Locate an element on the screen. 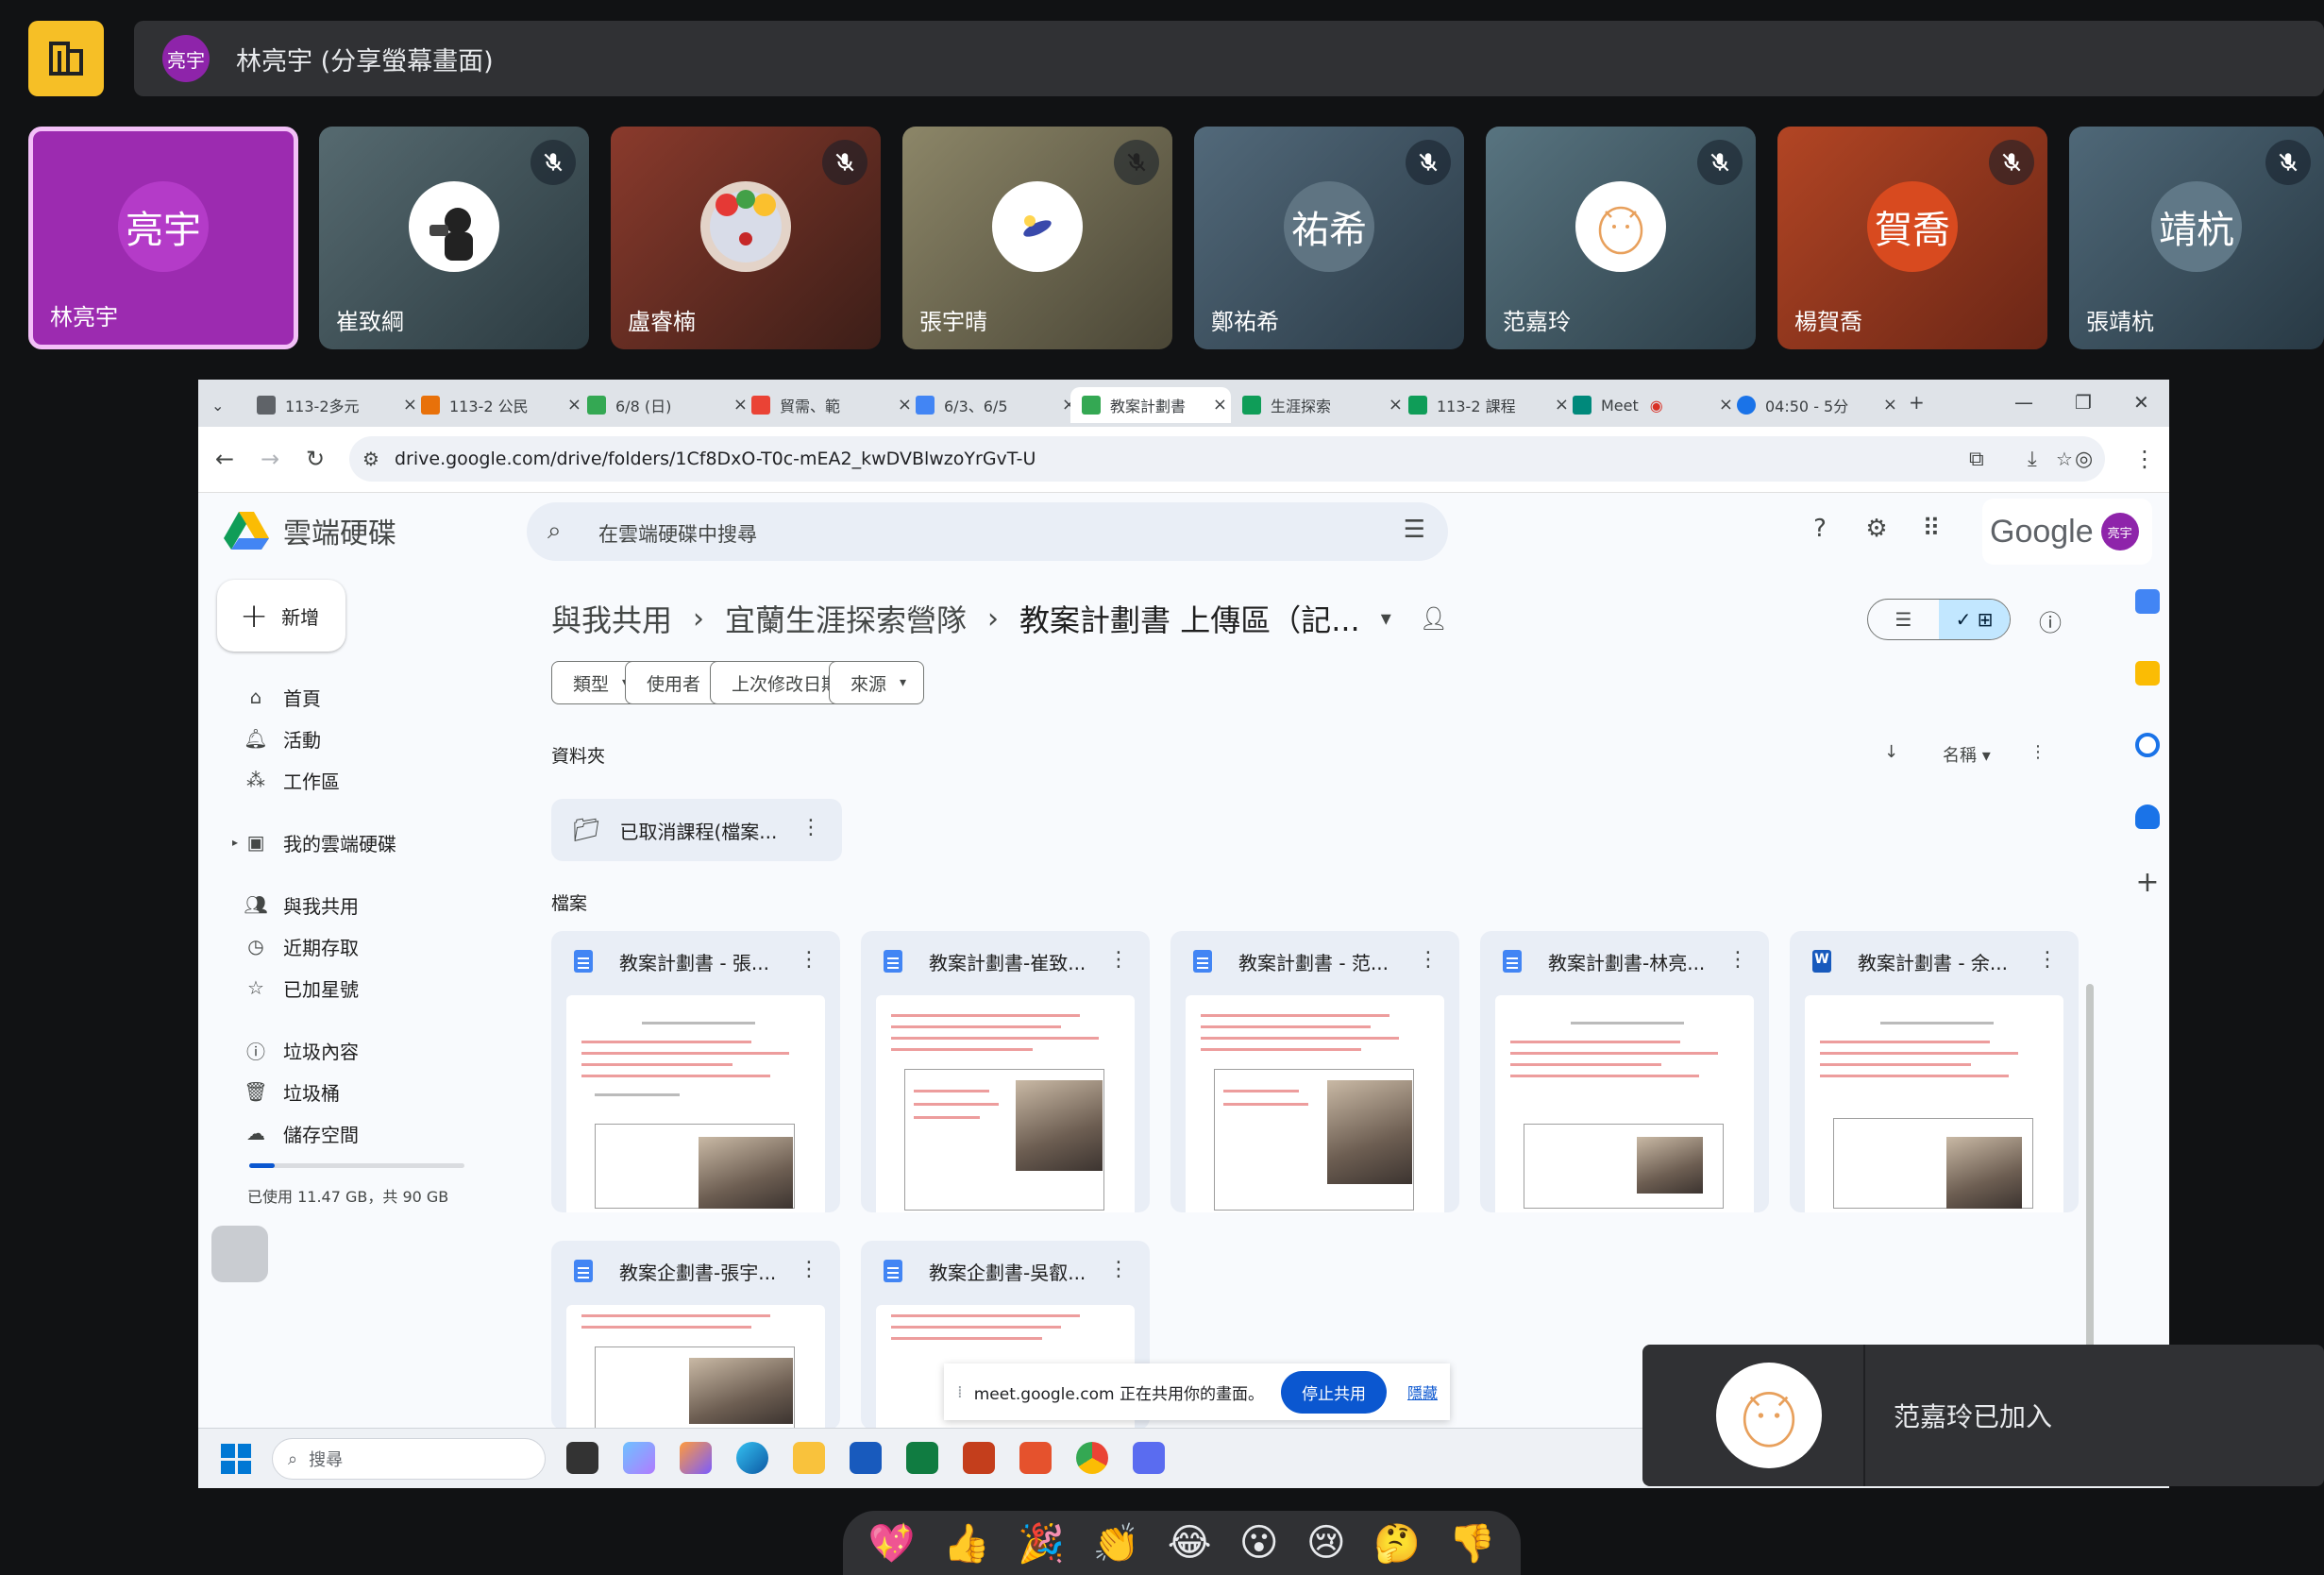 This screenshot has height=1575, width=2324. filter-chip-source: 來源 ▾ is located at coordinates (877, 682).